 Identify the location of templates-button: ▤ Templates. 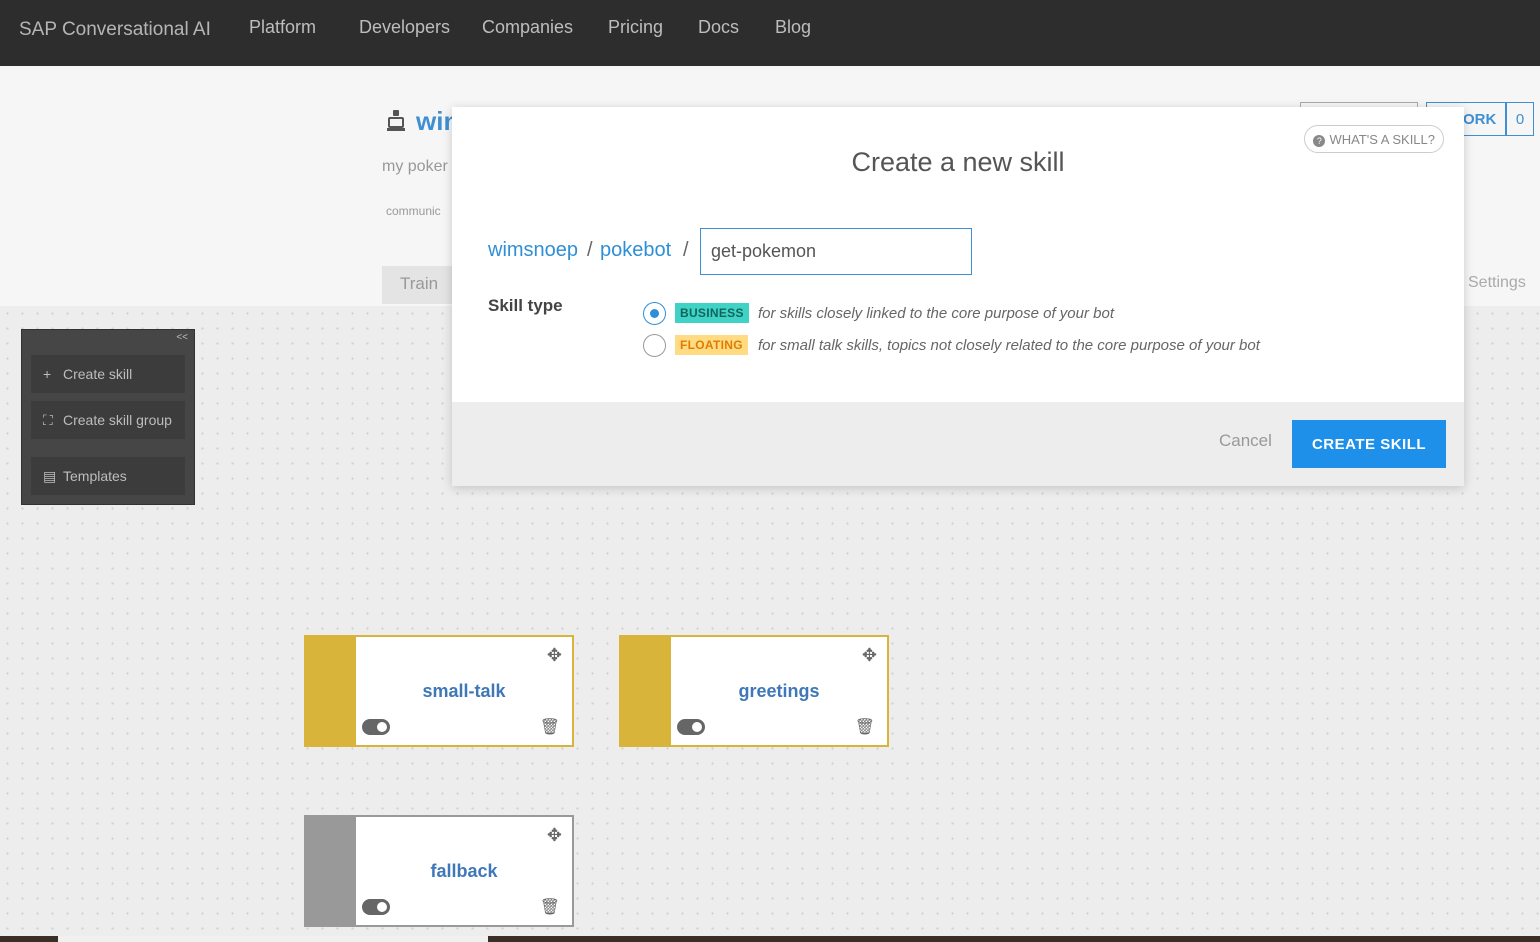
(108, 476).